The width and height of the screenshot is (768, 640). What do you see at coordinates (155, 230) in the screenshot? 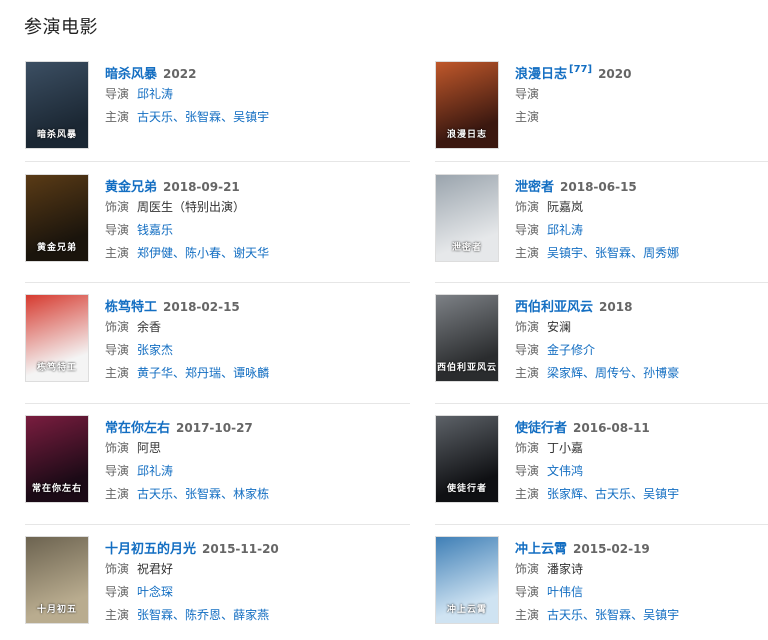
I see `director-link: 钱嘉乐` at bounding box center [155, 230].